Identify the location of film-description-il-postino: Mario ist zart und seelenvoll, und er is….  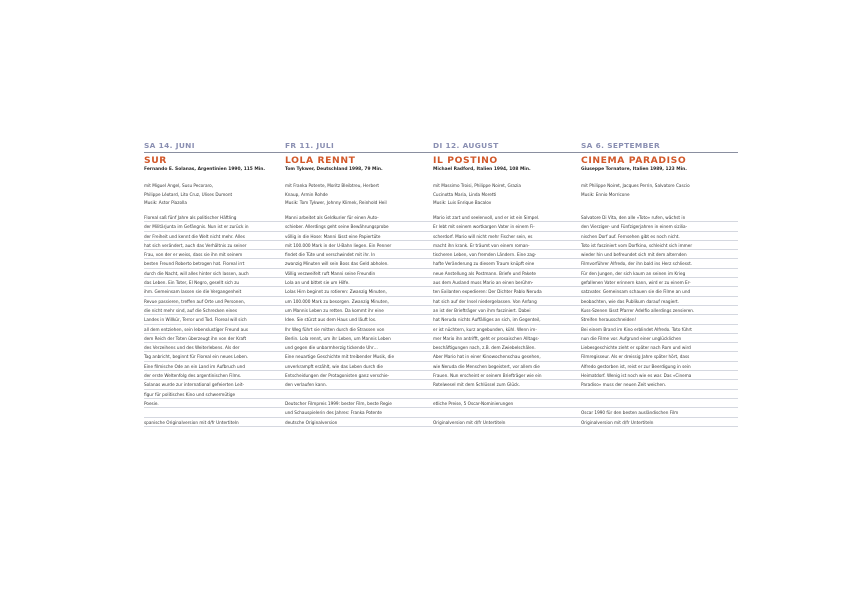
(508, 320).